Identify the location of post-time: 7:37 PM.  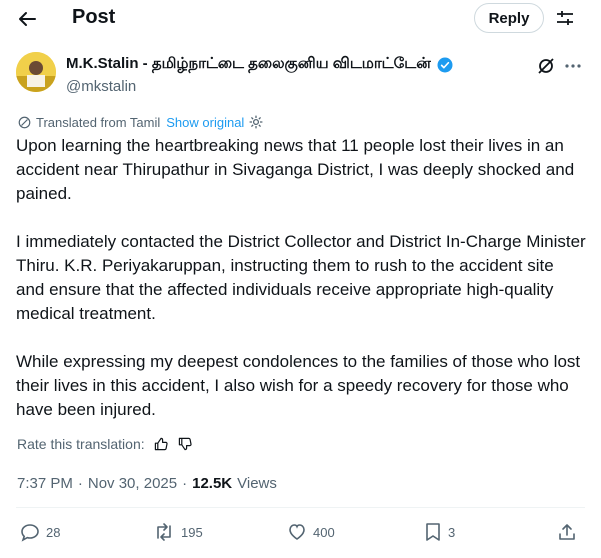
(45, 483).